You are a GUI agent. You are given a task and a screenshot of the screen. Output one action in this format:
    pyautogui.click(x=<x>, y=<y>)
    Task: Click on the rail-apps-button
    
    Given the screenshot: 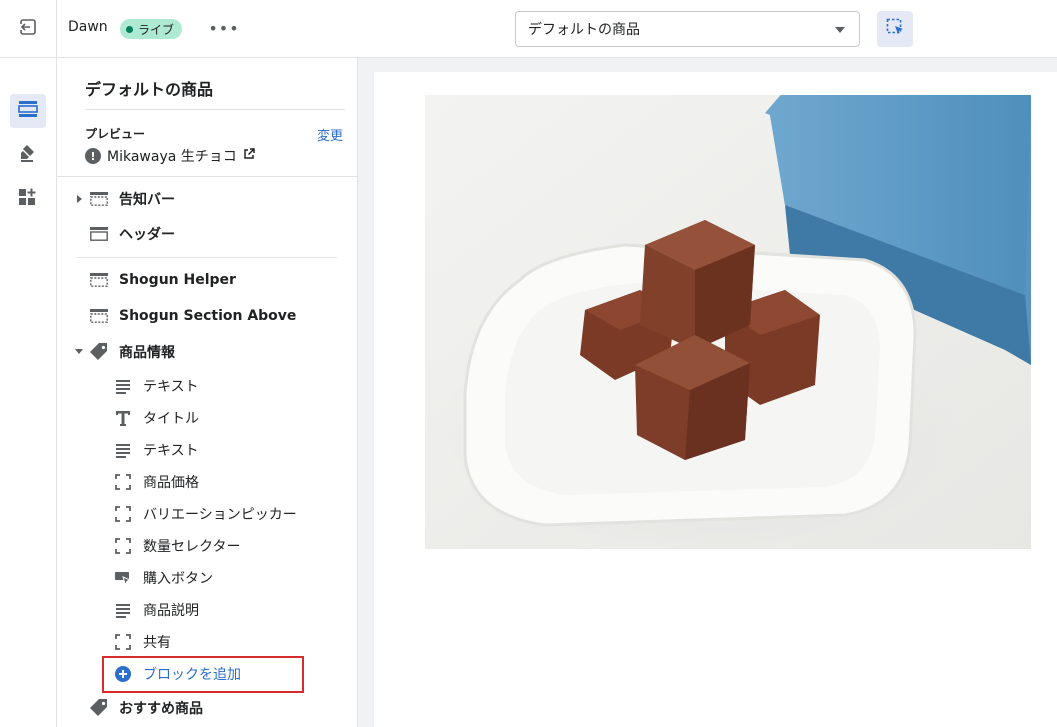 What is the action you would take?
    pyautogui.click(x=28, y=199)
    